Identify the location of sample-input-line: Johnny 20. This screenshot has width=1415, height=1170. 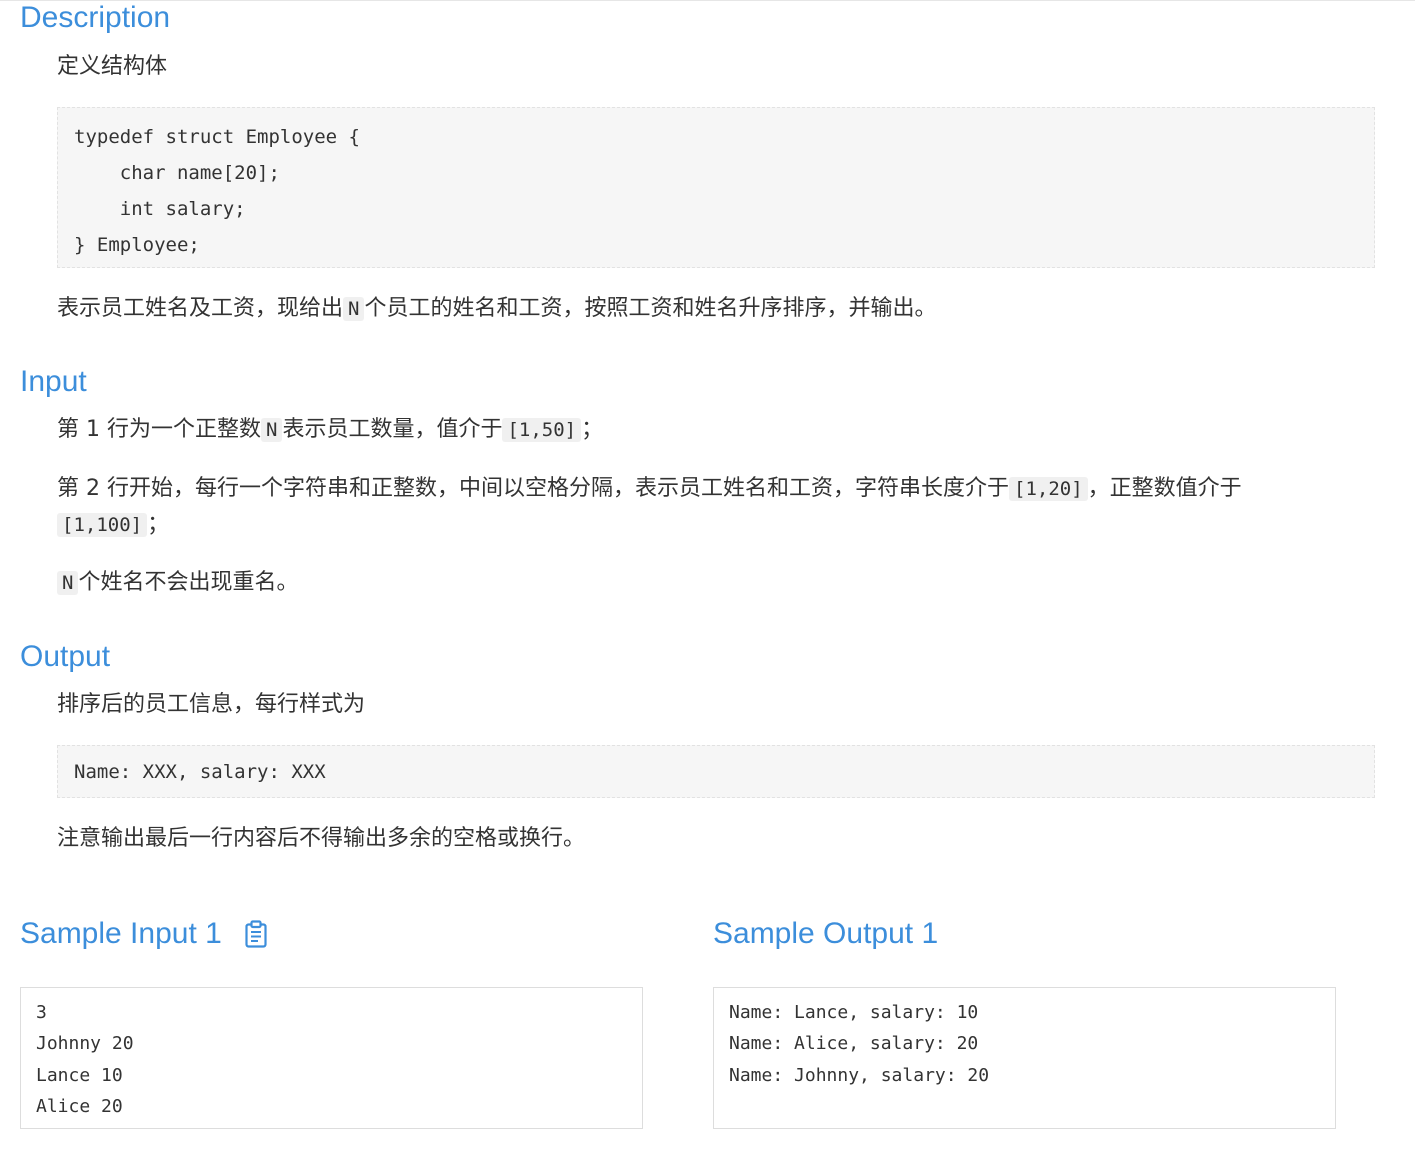
(85, 1044).